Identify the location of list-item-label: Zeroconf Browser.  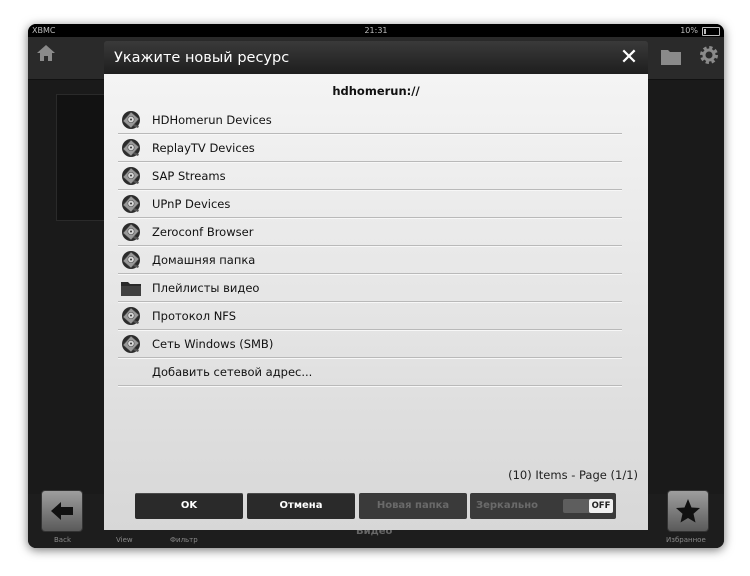
(203, 232).